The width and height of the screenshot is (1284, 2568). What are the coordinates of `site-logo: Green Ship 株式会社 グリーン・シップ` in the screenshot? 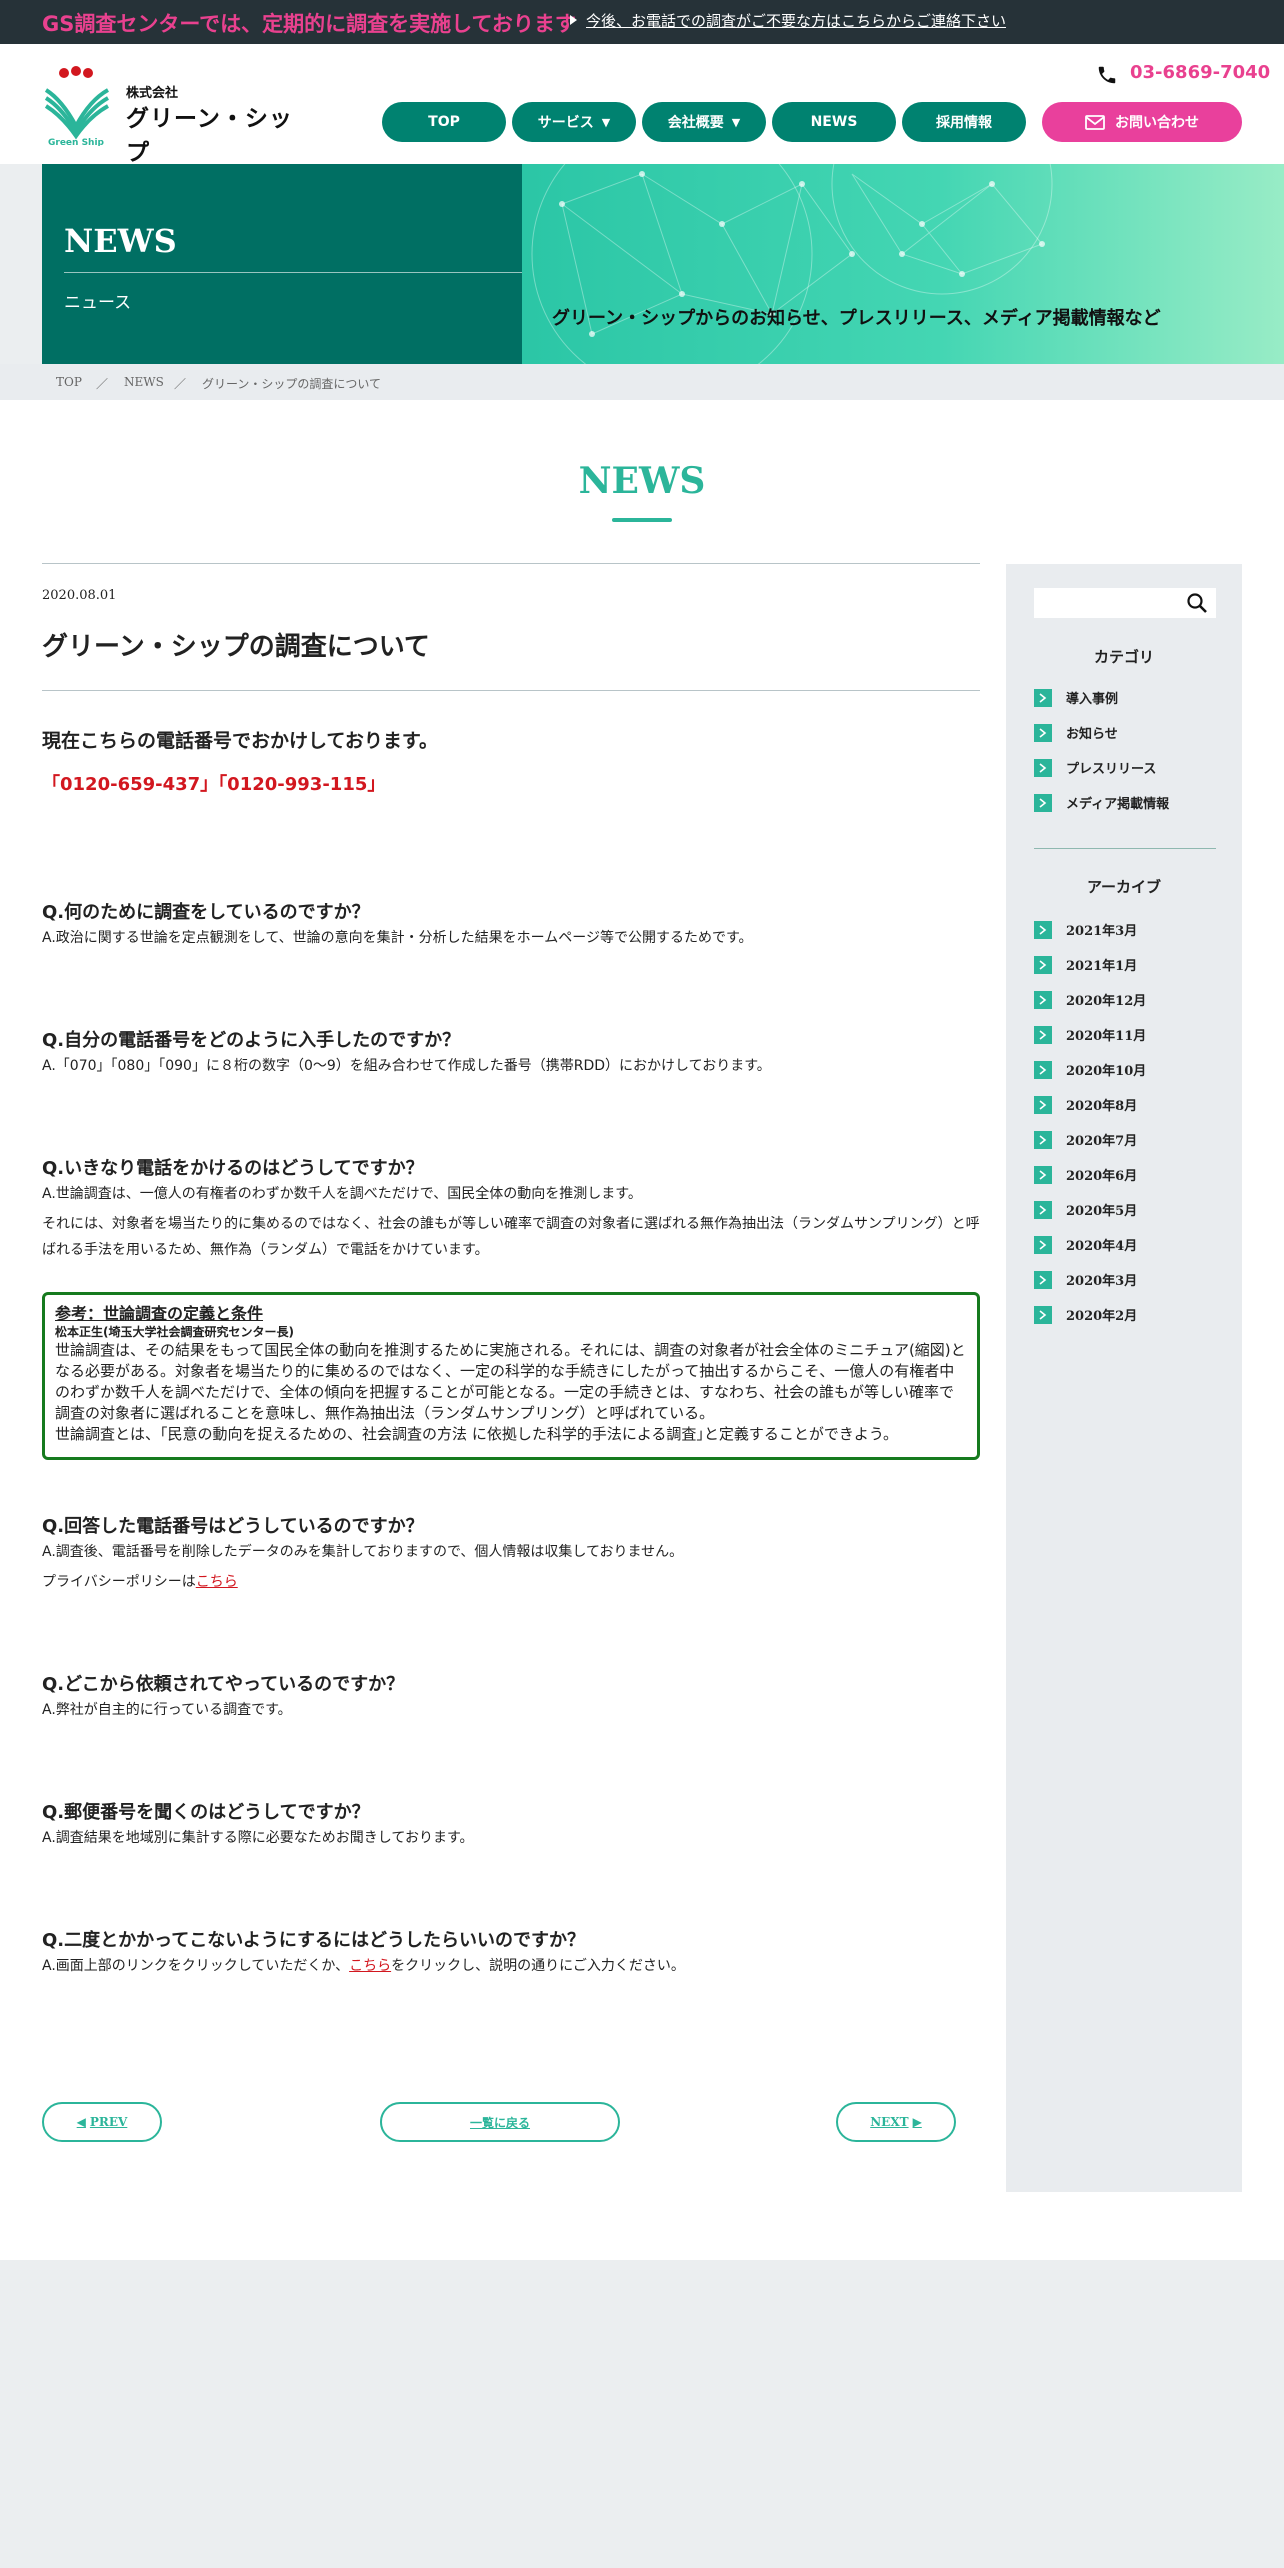 It's located at (172, 116).